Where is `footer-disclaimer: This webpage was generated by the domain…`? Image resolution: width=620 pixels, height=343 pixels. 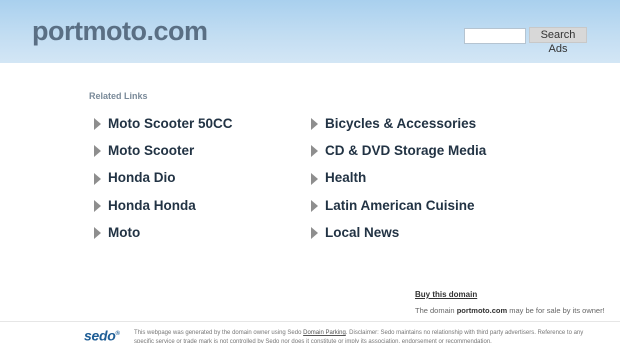 footer-disclaimer: This webpage was generated by the domain… is located at coordinates (369, 336).